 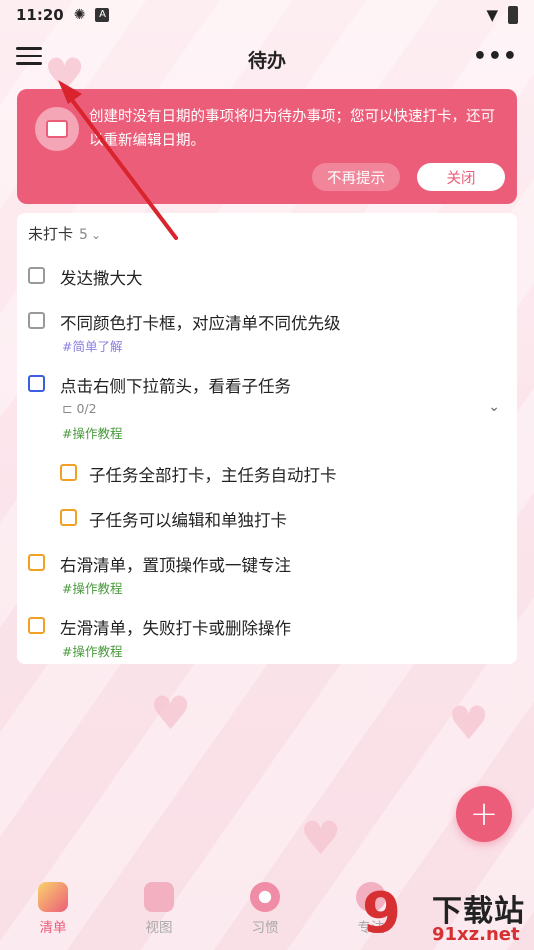 I want to click on close-button: 关闭, so click(x=461, y=177).